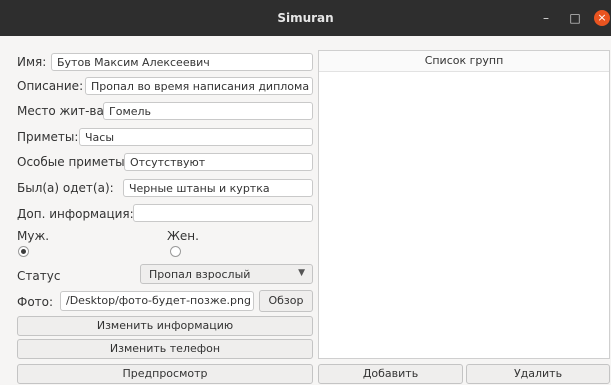  I want to click on photo-label: Фото:, so click(35, 302).